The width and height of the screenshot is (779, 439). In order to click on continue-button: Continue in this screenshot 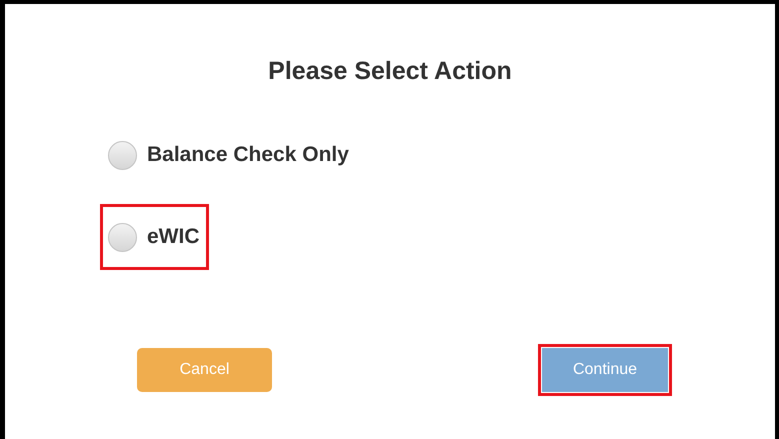, I will do `click(605, 370)`.